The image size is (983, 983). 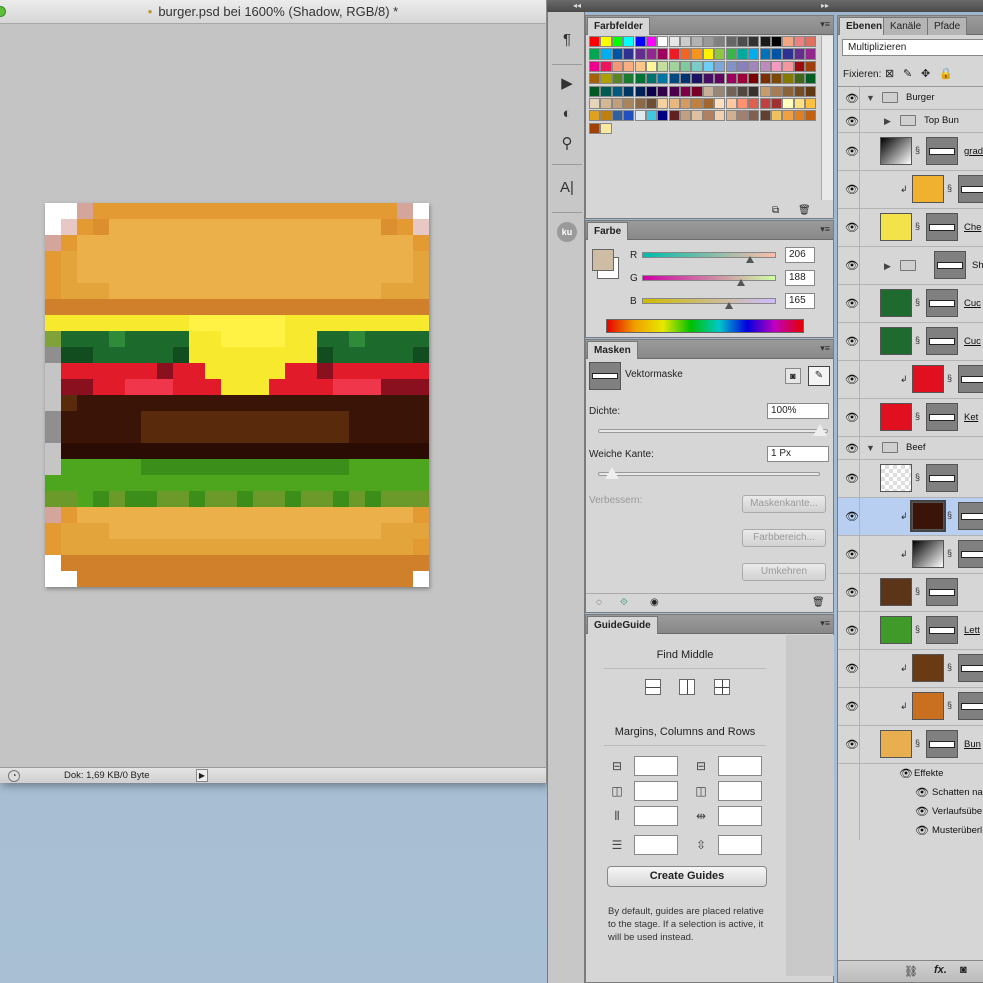 What do you see at coordinates (798, 411) in the screenshot?
I see `density-field: 100%` at bounding box center [798, 411].